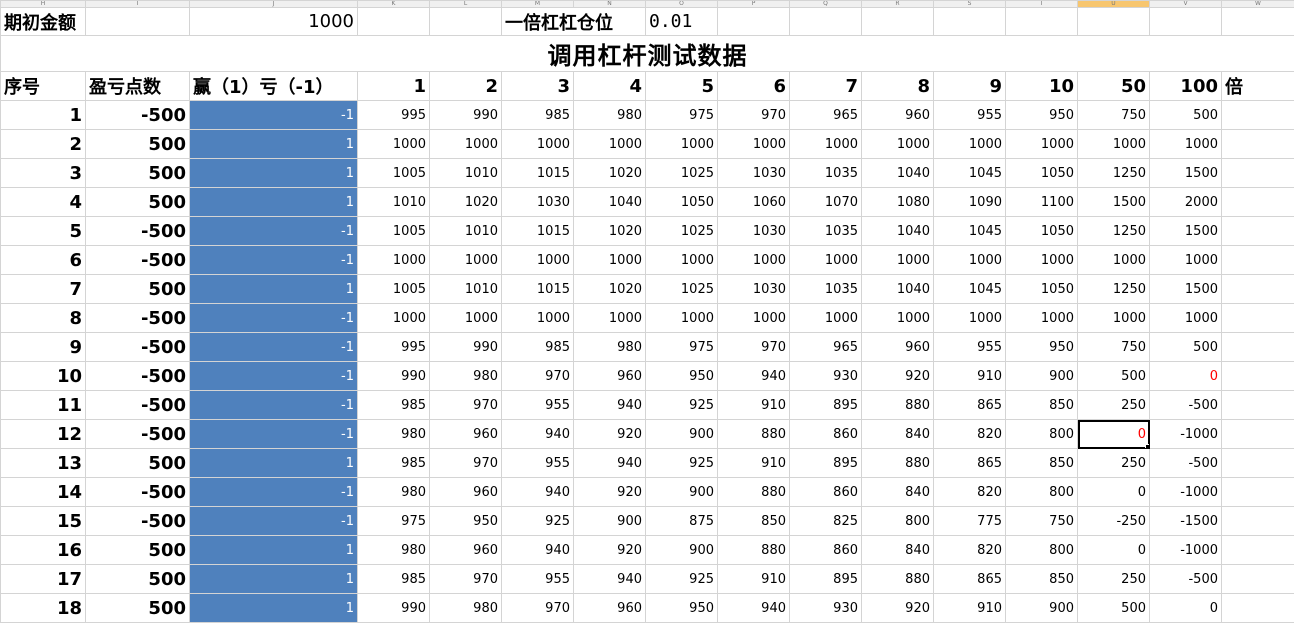 Image resolution: width=1294 pixels, height=623 pixels. I want to click on balance-cell: 865, so click(970, 579).